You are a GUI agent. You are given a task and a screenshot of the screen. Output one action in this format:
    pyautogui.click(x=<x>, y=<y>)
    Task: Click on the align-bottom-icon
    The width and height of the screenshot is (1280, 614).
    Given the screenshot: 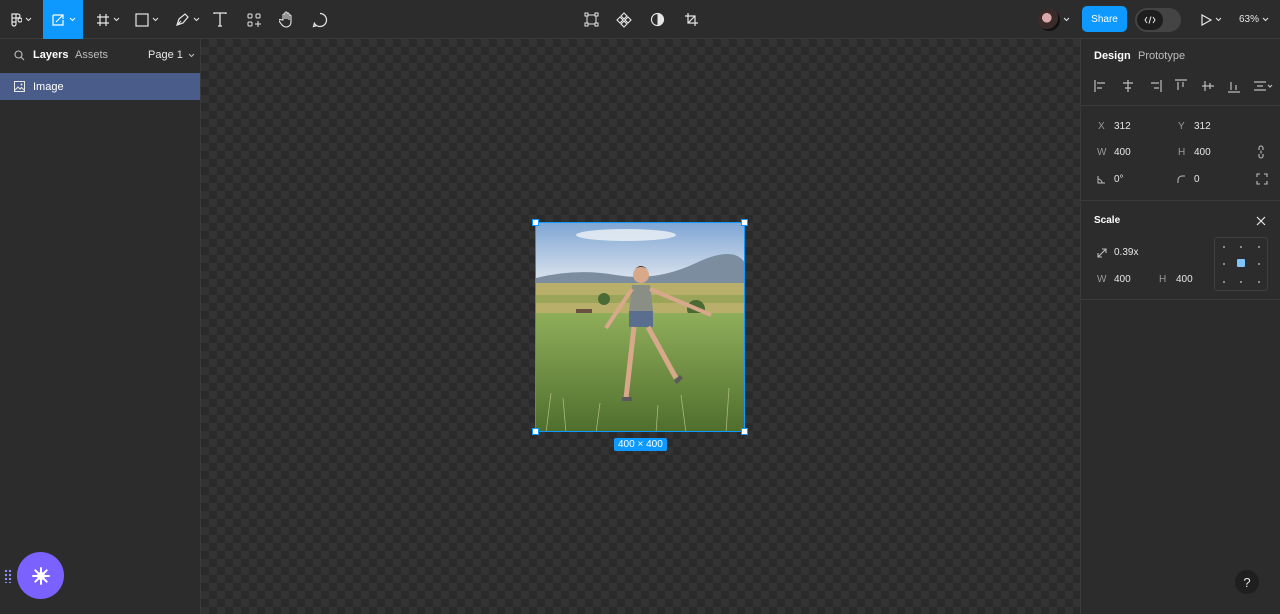 What is the action you would take?
    pyautogui.click(x=1234, y=86)
    